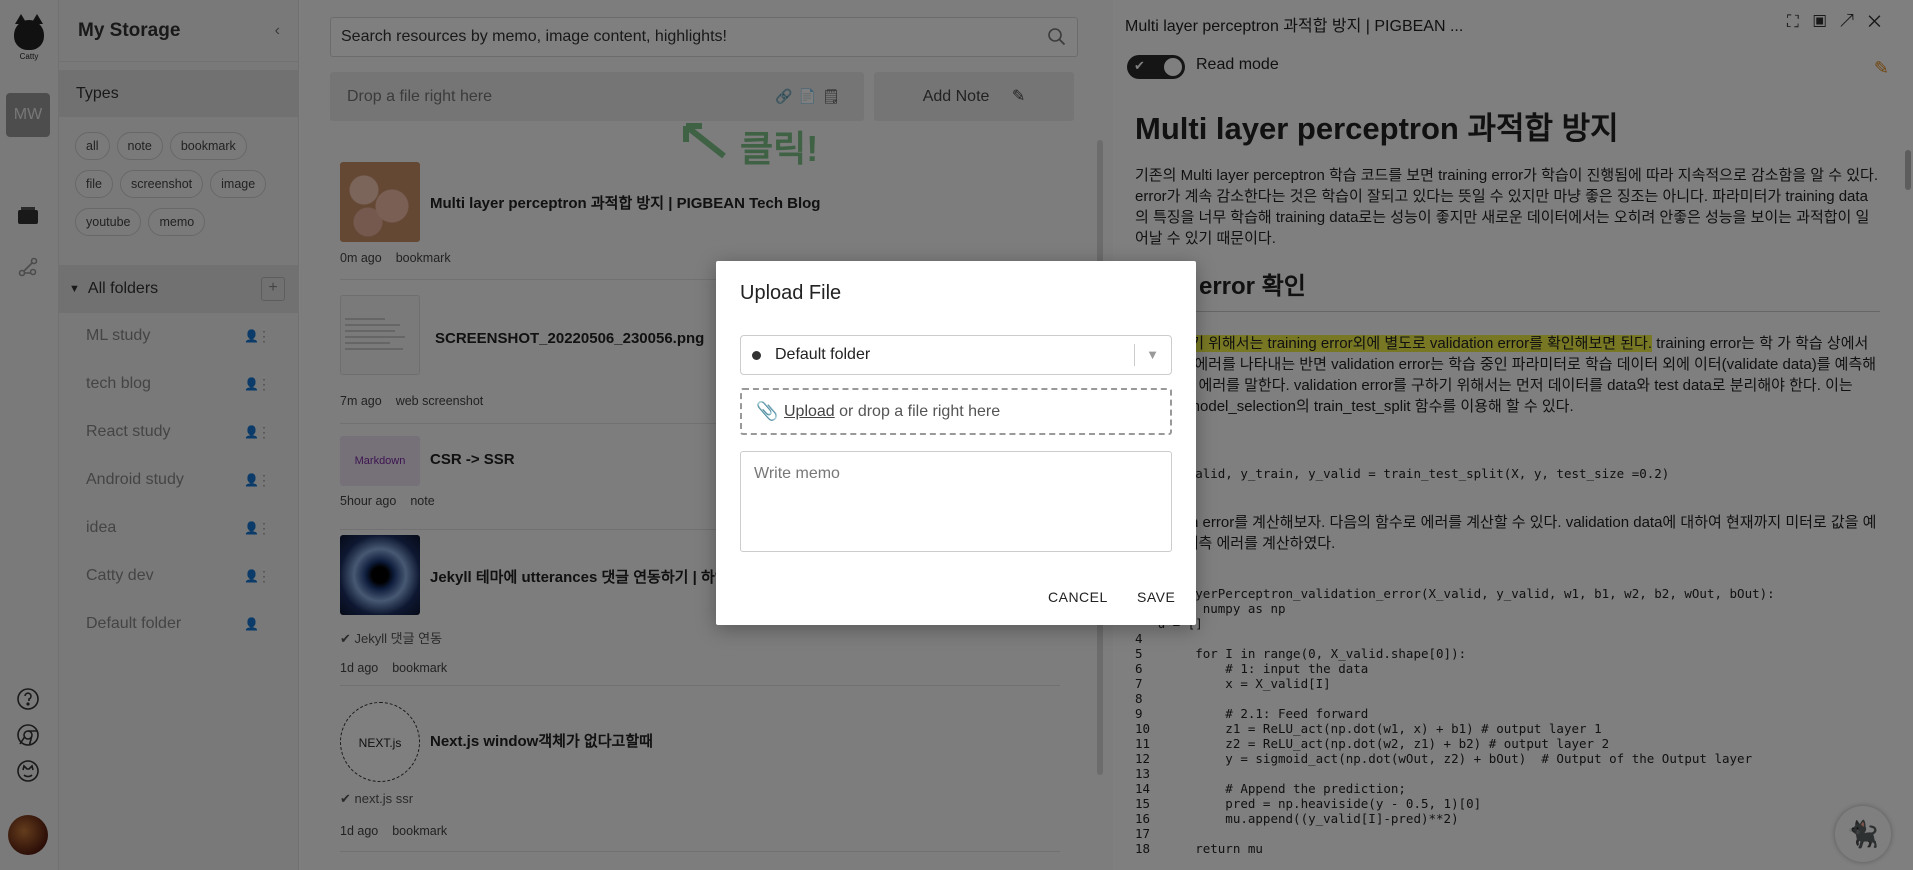 The width and height of the screenshot is (1913, 870). I want to click on select-divider, so click(1134, 355).